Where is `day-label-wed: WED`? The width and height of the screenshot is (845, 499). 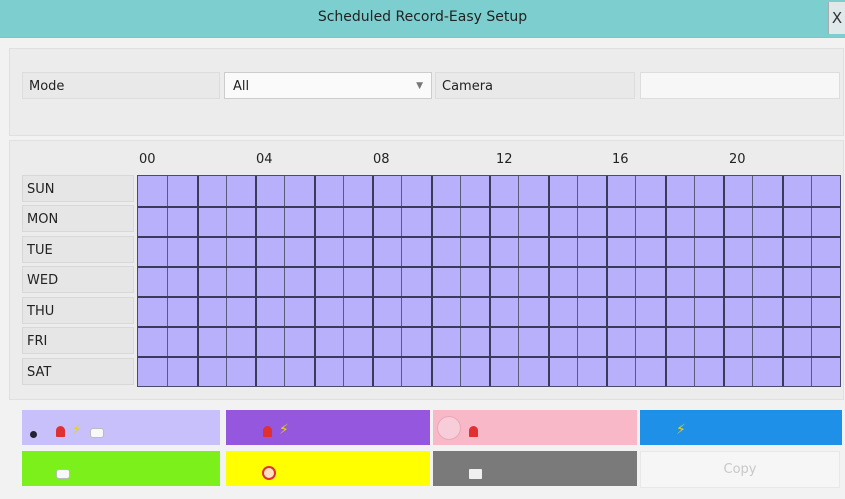
day-label-wed: WED is located at coordinates (78, 279).